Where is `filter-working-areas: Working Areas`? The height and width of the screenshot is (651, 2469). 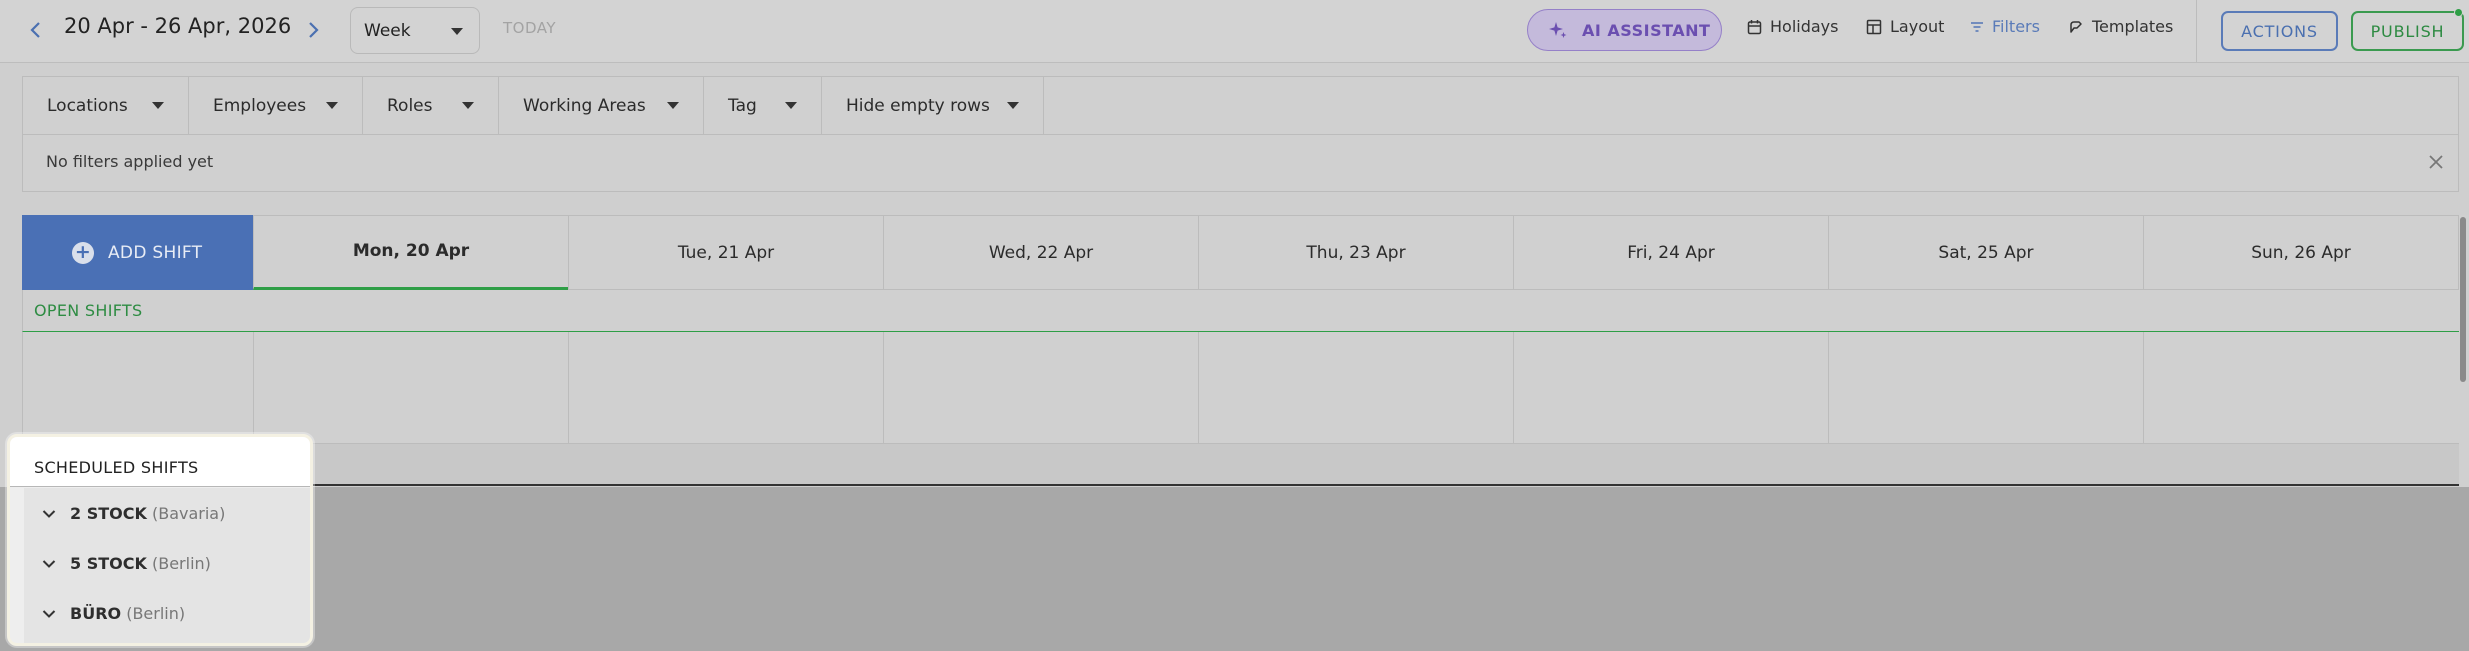 filter-working-areas: Working Areas is located at coordinates (601, 106).